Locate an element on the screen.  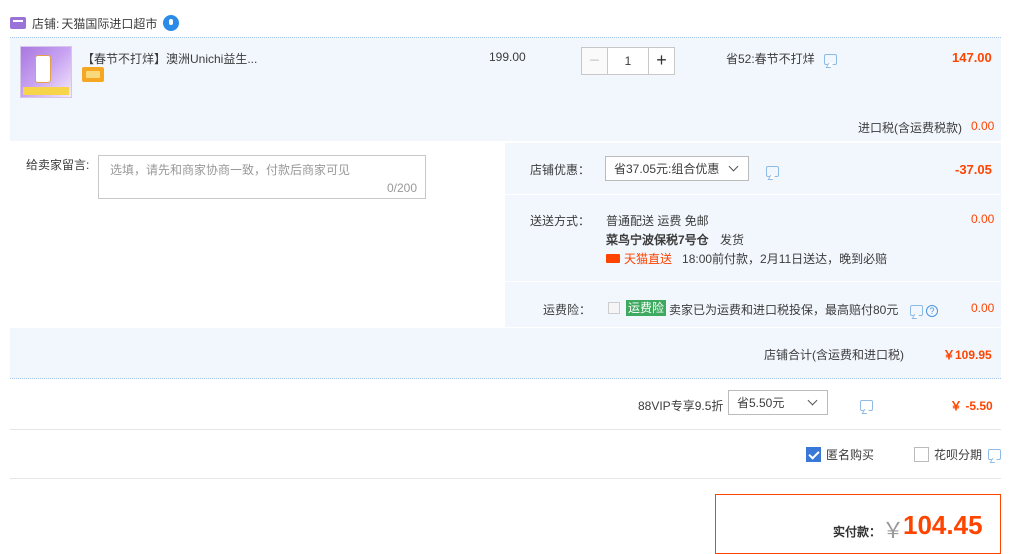
currency-symbol: ￥ is located at coordinates (893, 530).